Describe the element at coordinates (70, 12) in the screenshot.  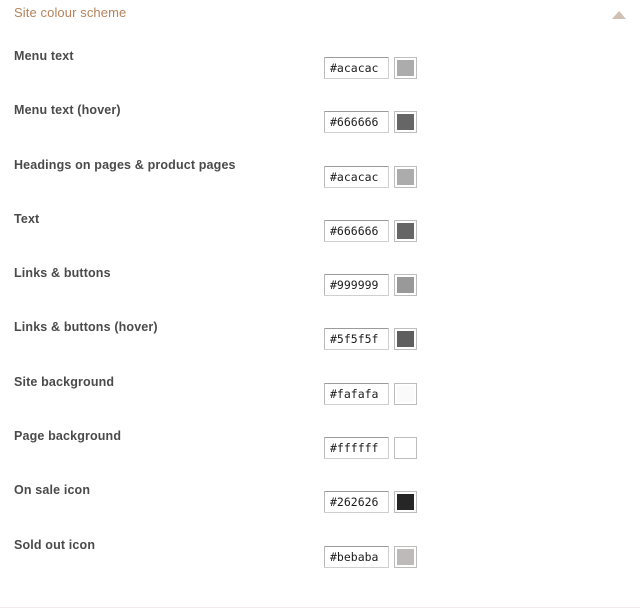
I see `page-title: Site colour scheme` at that location.